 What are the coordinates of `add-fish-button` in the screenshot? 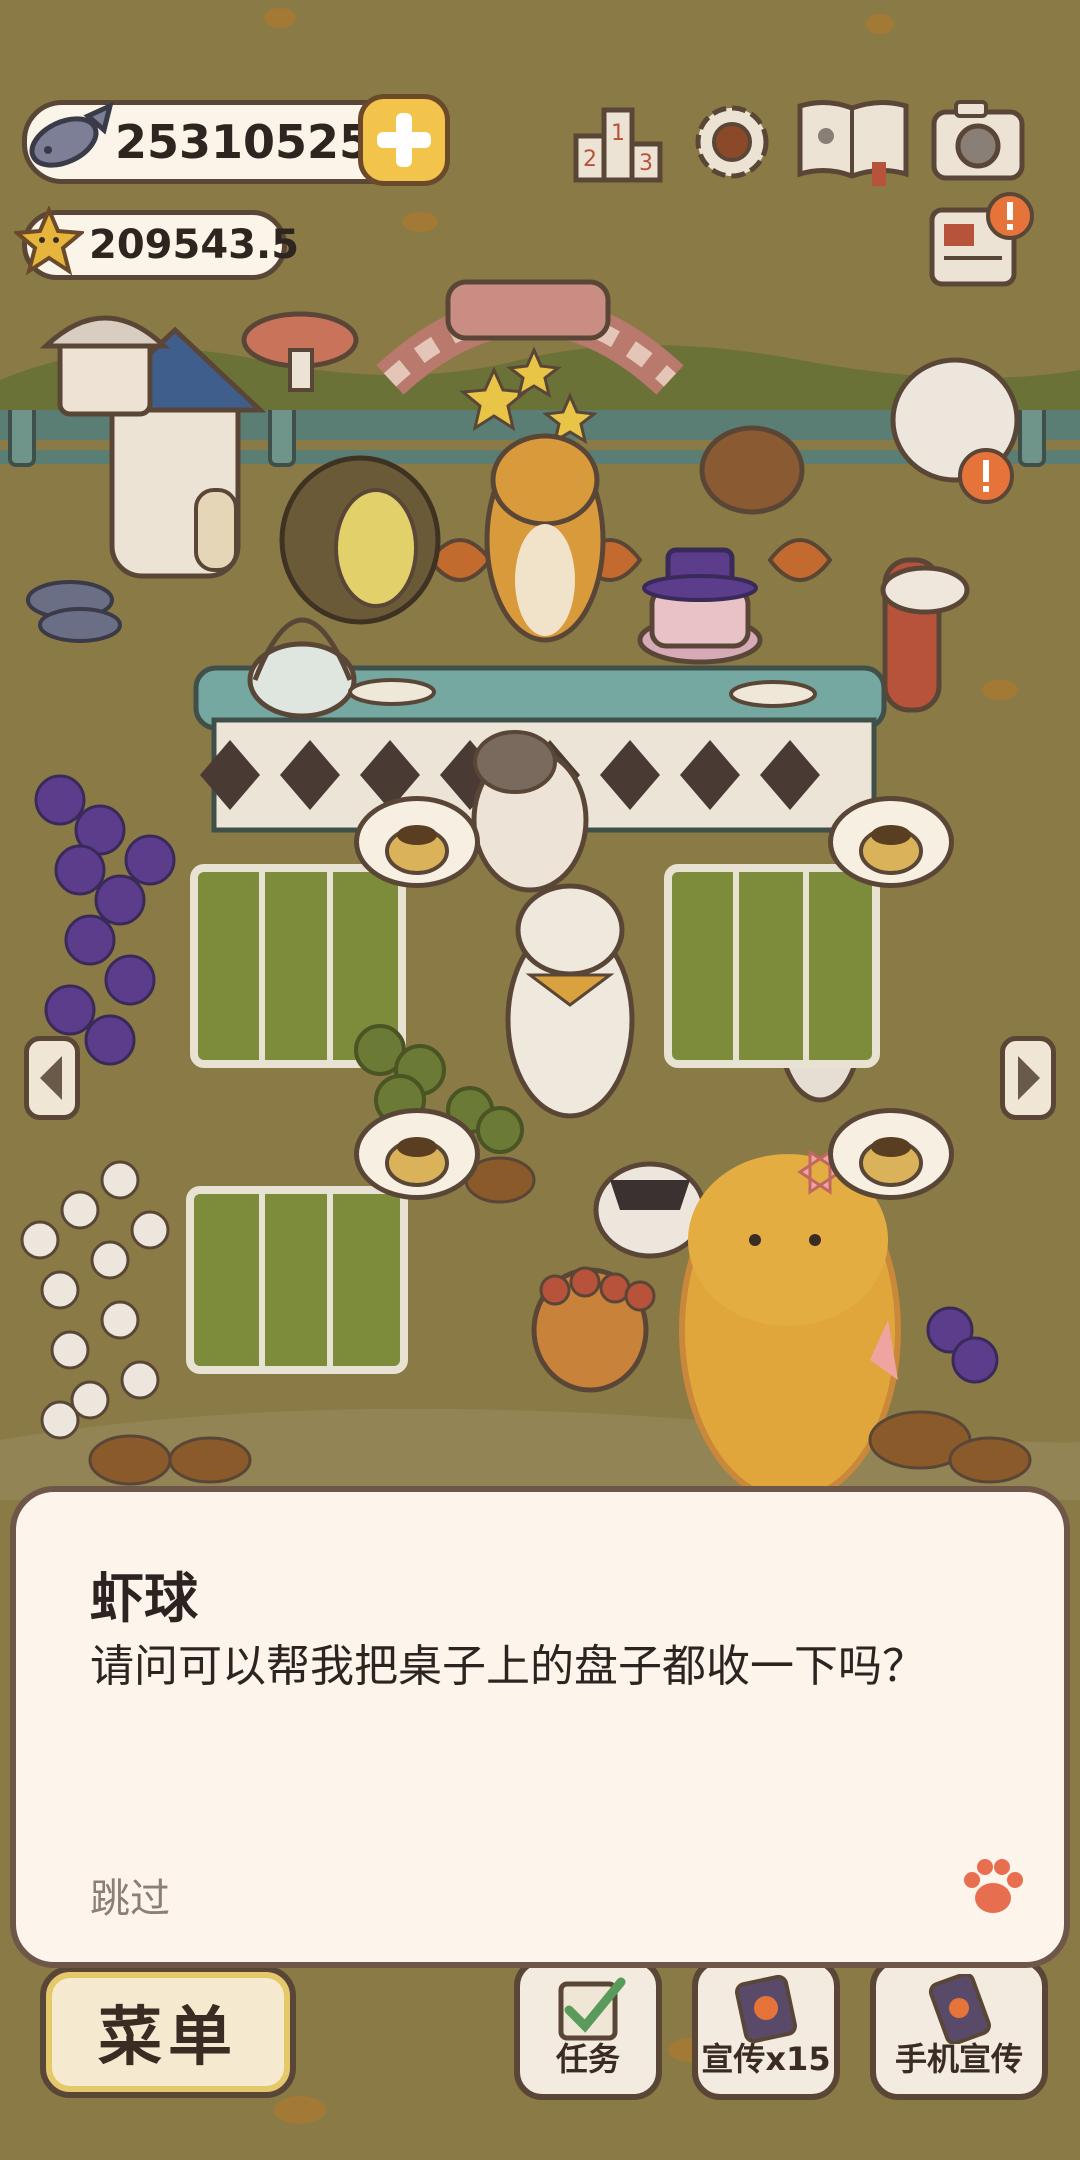 It's located at (404, 140).